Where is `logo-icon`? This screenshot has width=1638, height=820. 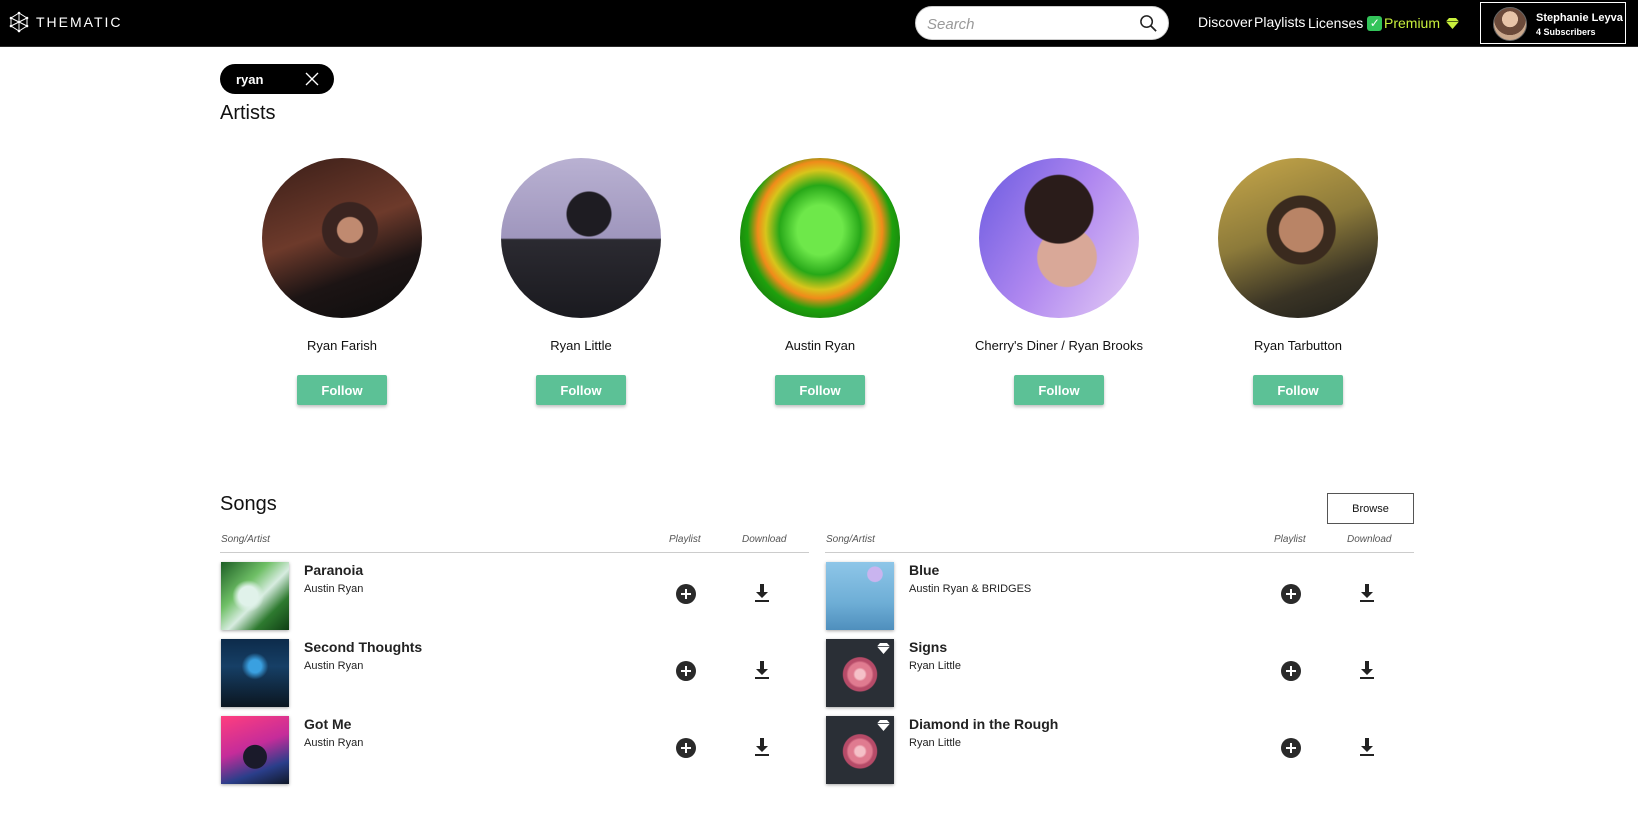 logo-icon is located at coordinates (19, 22).